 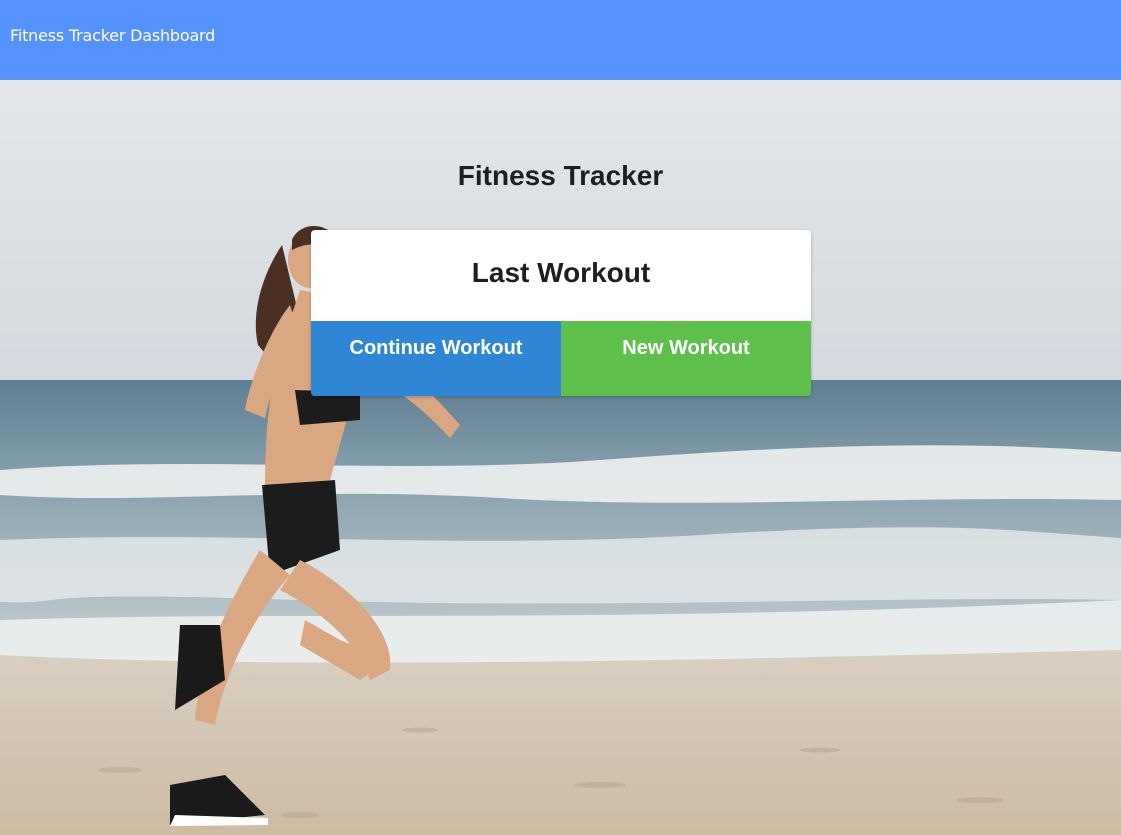 I want to click on new-workout-button: New Workout, so click(x=686, y=358).